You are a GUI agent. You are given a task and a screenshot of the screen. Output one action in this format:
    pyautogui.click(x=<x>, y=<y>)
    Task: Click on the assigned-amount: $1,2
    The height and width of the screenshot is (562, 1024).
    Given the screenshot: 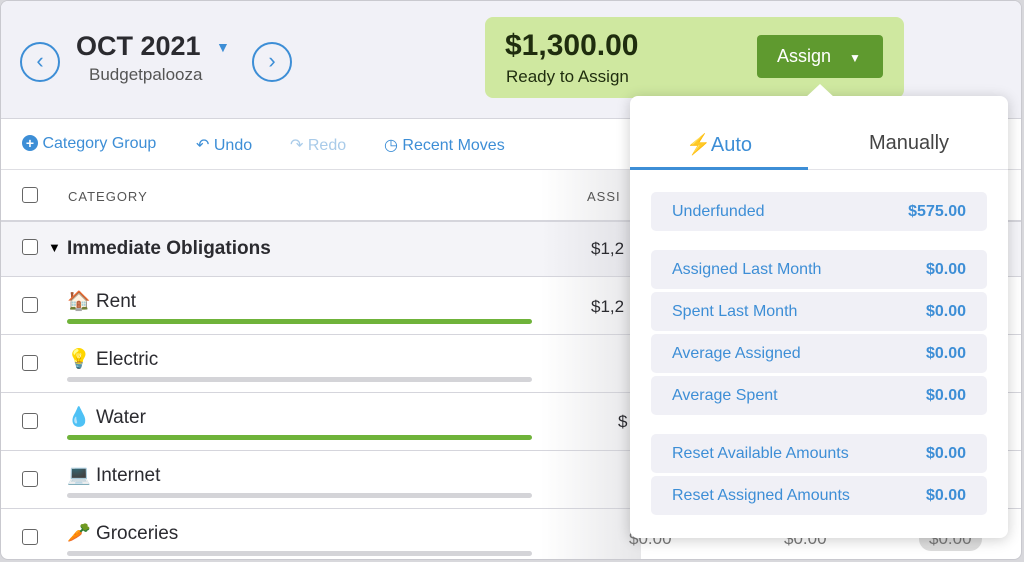 What is the action you would take?
    pyautogui.click(x=608, y=306)
    